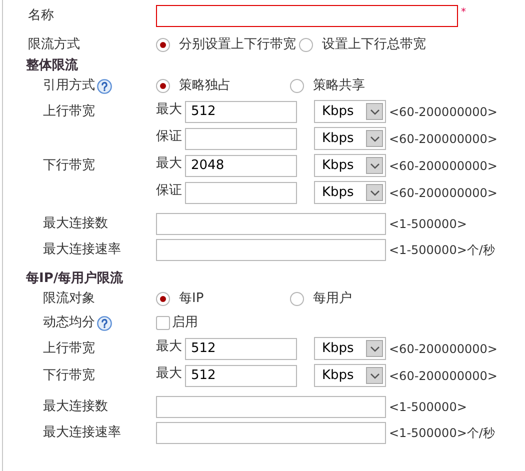 This screenshot has width=525, height=471. Describe the element at coordinates (69, 323) in the screenshot. I see `field-label: 动态均分` at that location.